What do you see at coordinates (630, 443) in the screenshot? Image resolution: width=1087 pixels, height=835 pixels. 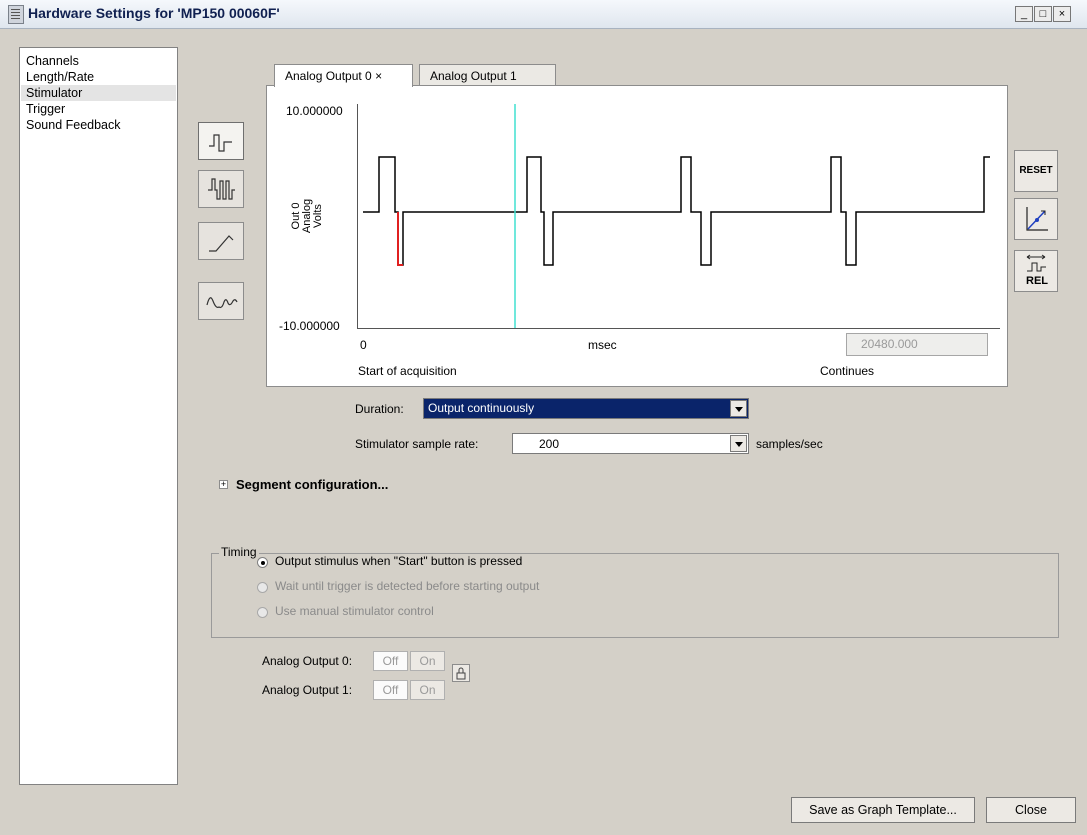 I see `sample-rate-select: 200` at bounding box center [630, 443].